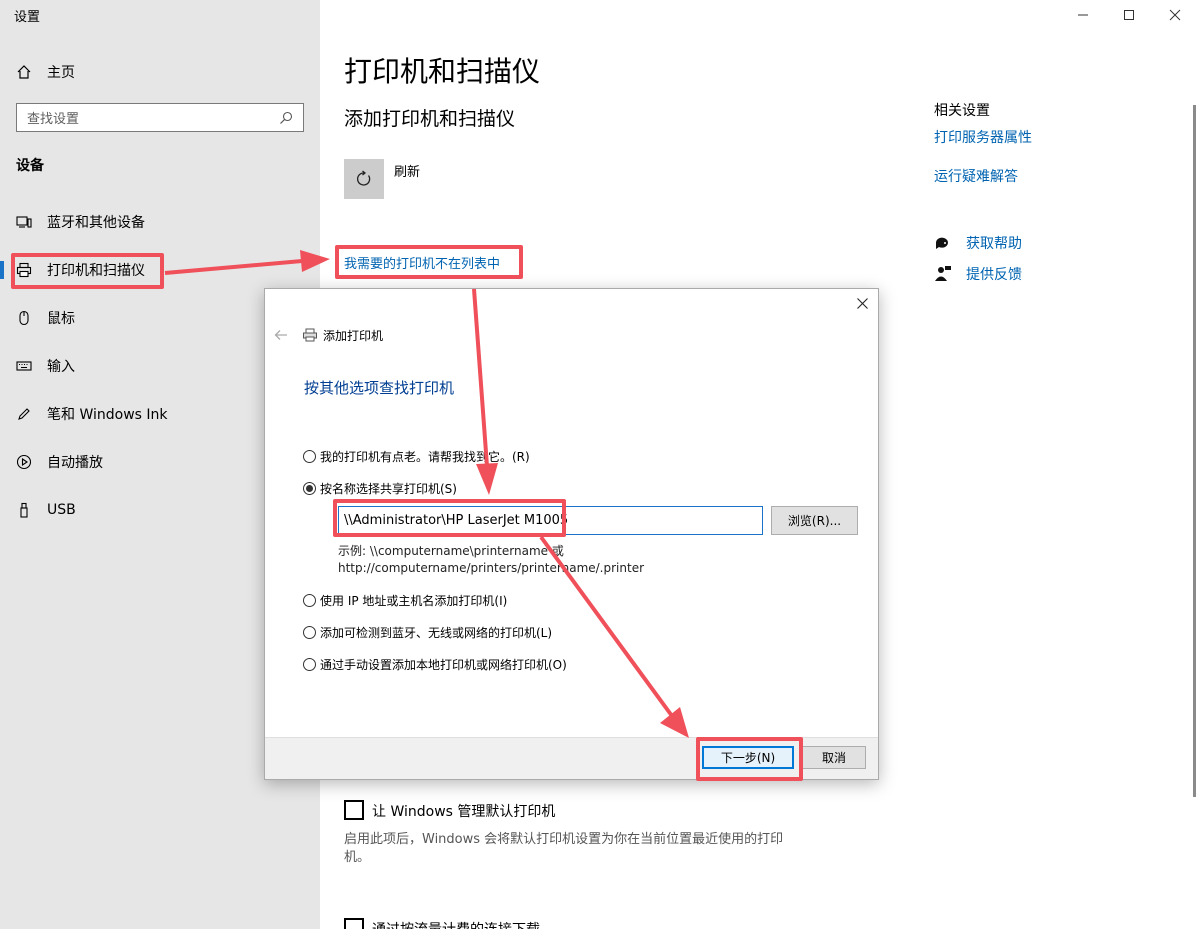  Describe the element at coordinates (45, 72) in the screenshot. I see `nav-home: 主页` at that location.